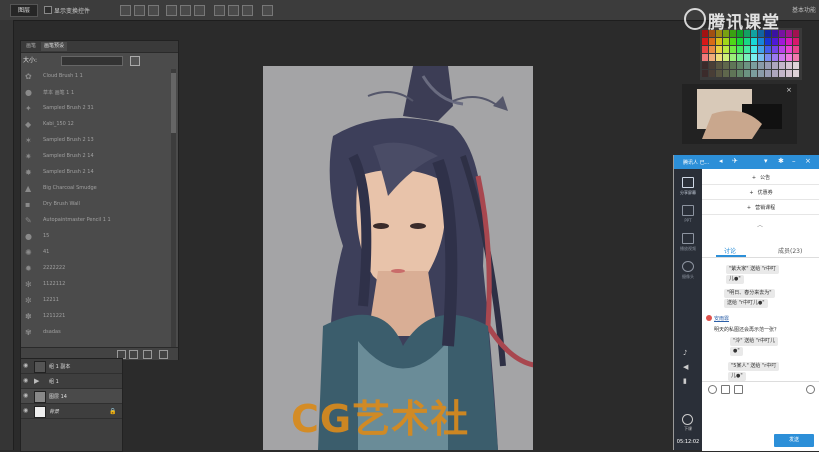 The image size is (819, 452). Describe the element at coordinates (95, 174) in the screenshot. I see `list-item: ✸ Sampled Brush 2 14` at that location.